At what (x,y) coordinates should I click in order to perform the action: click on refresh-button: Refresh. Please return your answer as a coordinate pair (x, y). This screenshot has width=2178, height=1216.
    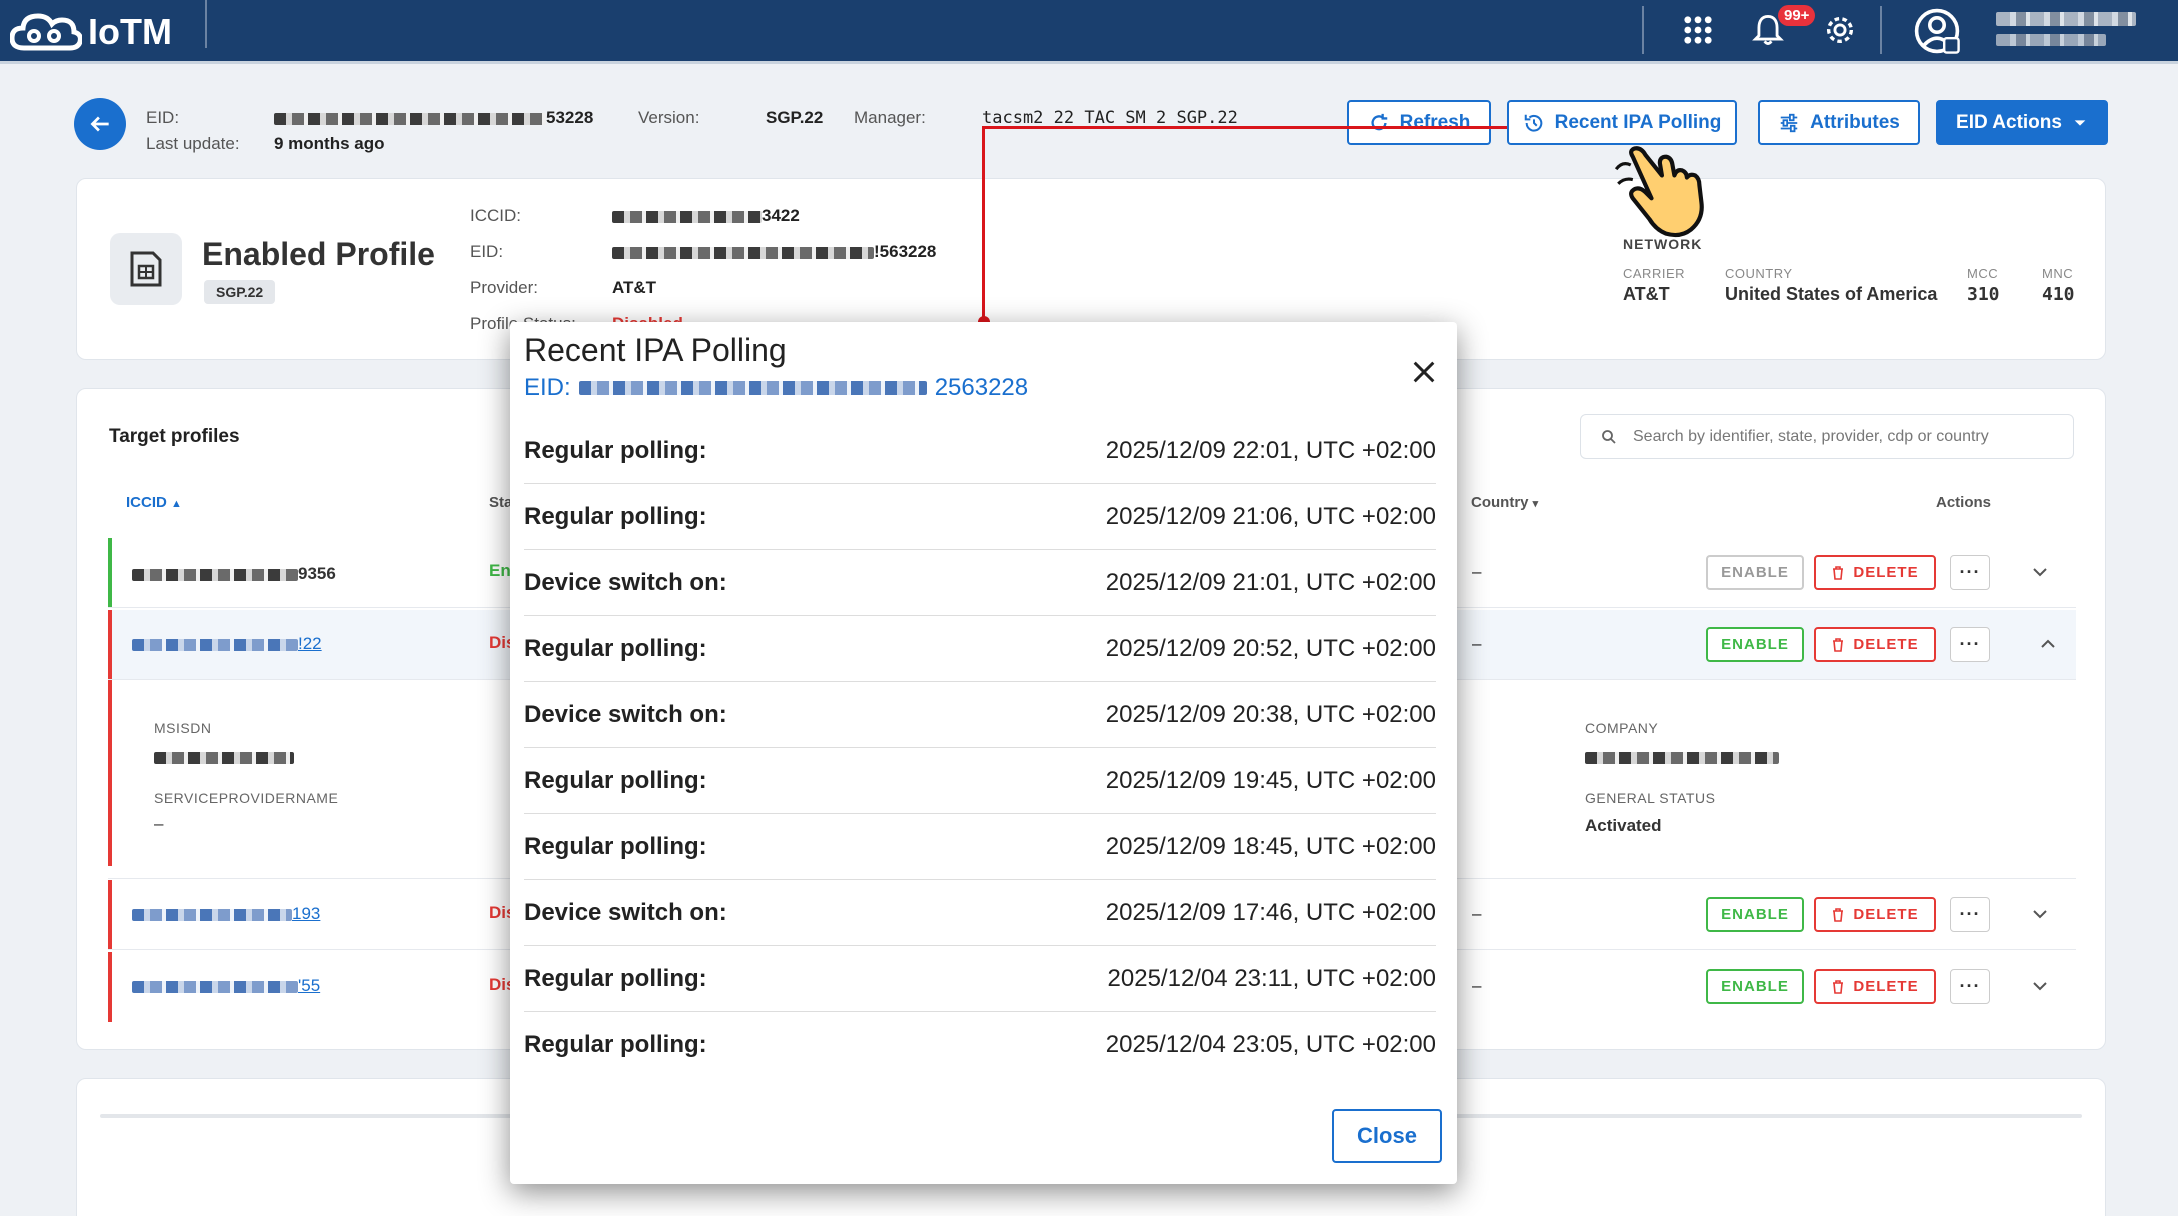
    Looking at the image, I should click on (1419, 122).